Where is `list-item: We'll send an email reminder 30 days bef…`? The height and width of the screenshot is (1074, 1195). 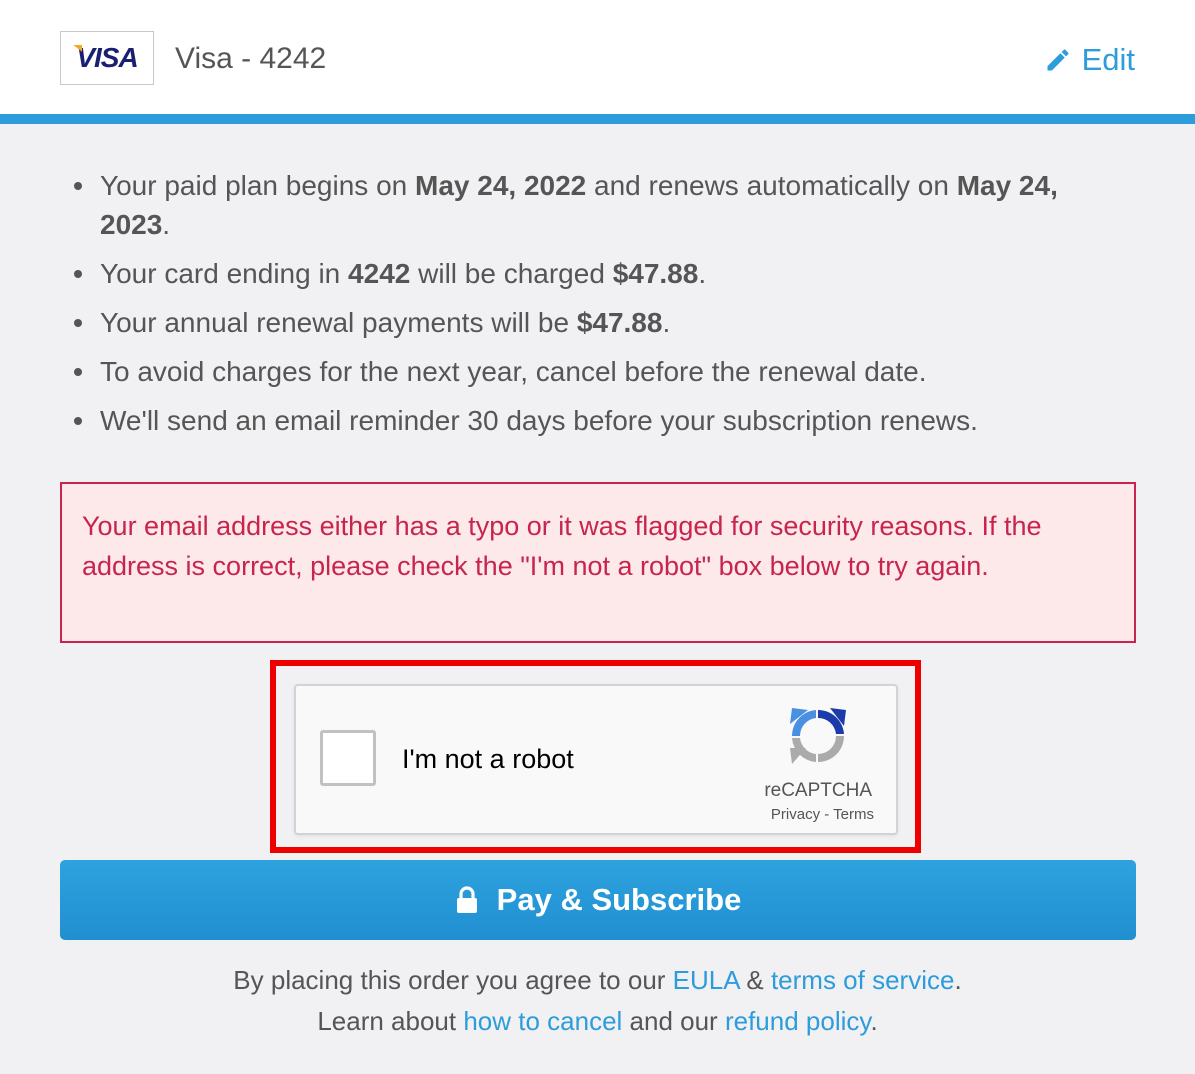
list-item: We'll send an email reminder 30 days bef… is located at coordinates (597, 420).